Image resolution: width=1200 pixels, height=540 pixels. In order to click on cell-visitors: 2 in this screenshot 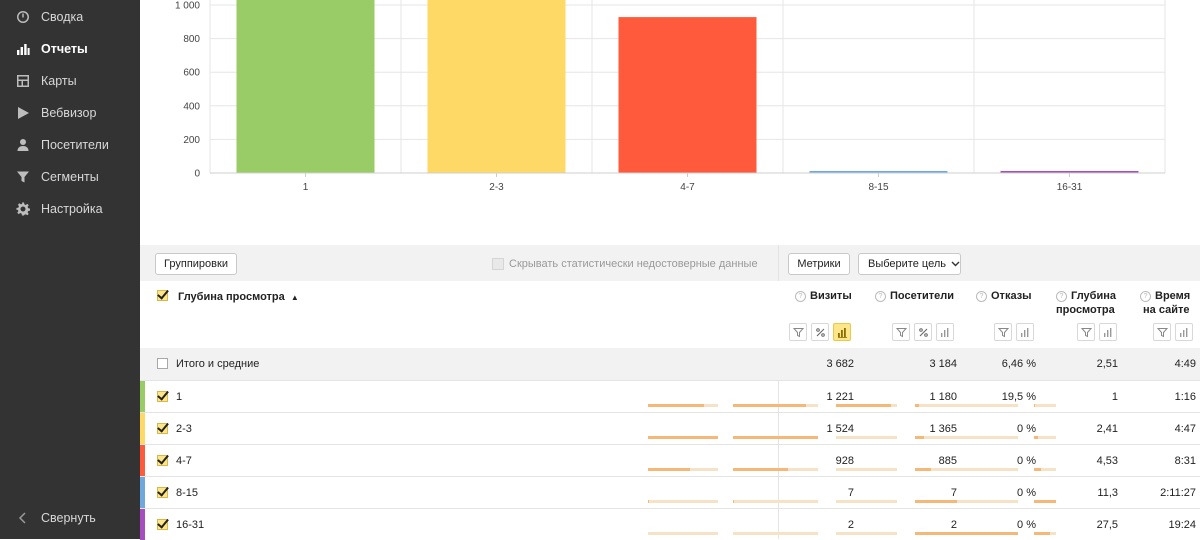, I will do `click(953, 525)`.